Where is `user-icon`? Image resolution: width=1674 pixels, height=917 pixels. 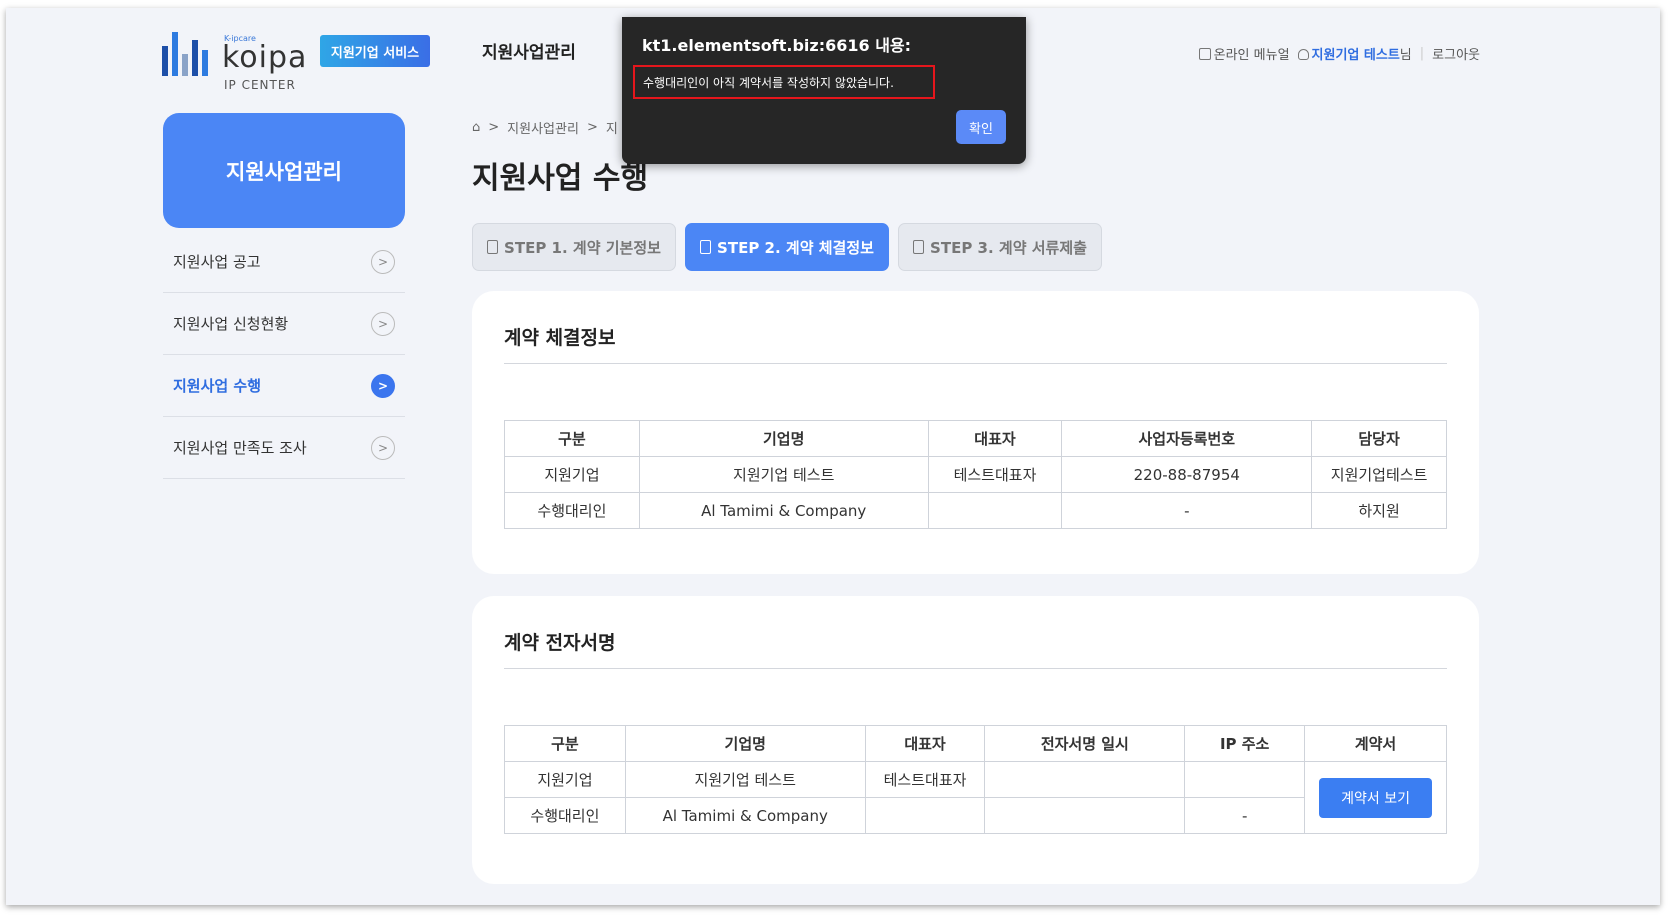
user-icon is located at coordinates (1303, 54).